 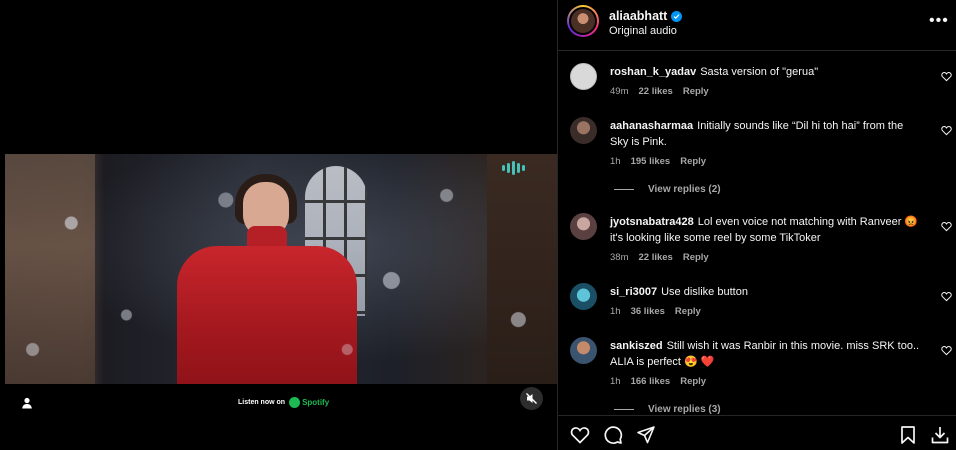 I want to click on comment-meta: 1h 195 likes Reply, so click(x=658, y=161).